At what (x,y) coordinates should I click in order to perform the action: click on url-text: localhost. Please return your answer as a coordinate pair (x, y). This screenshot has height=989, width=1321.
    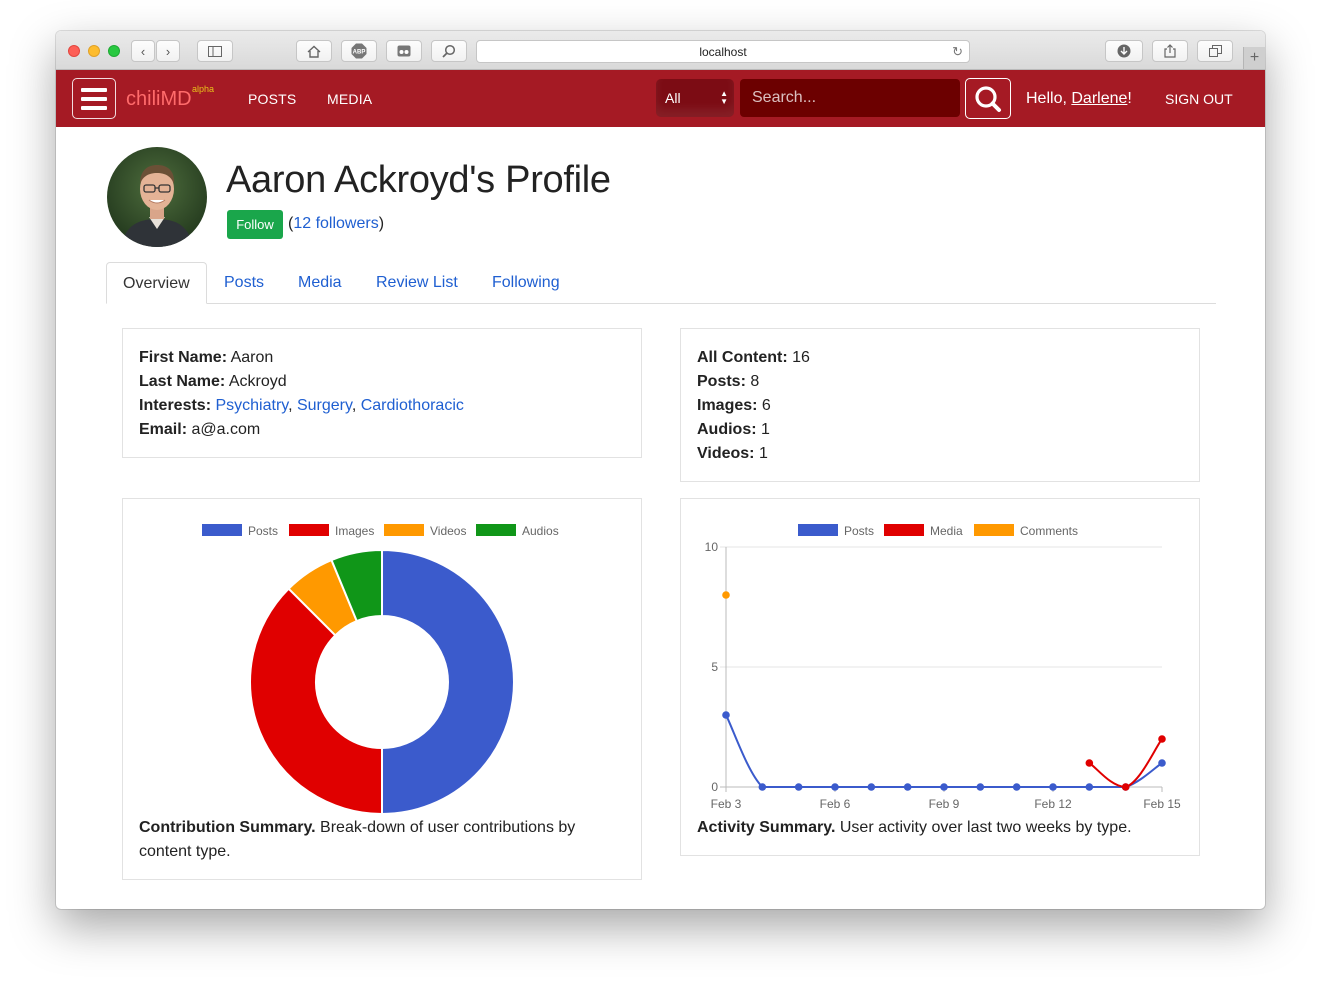
    Looking at the image, I should click on (723, 51).